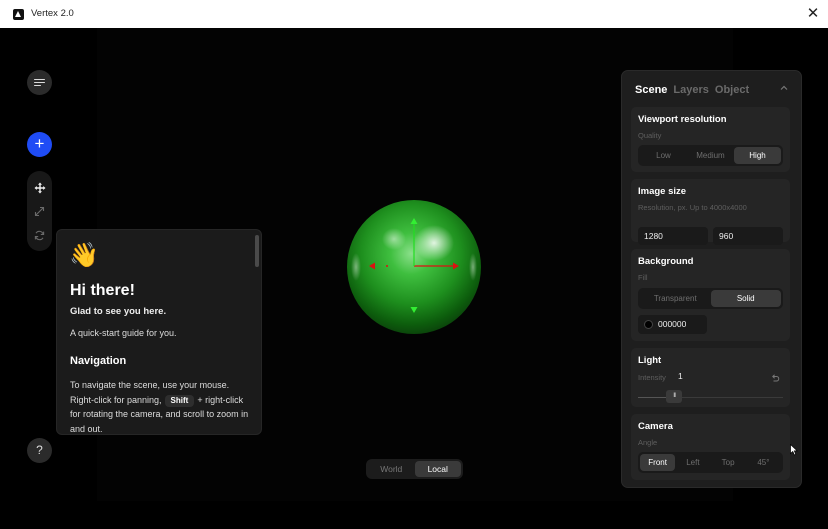 The height and width of the screenshot is (529, 828). What do you see at coordinates (784, 88) in the screenshot?
I see `chevron-up-icon` at bounding box center [784, 88].